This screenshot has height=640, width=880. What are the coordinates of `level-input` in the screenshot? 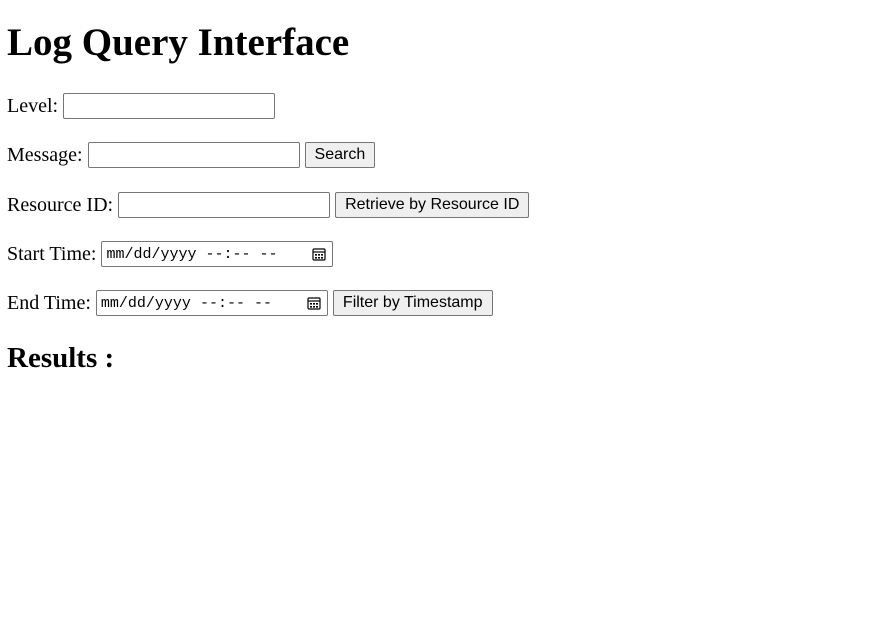 It's located at (169, 106).